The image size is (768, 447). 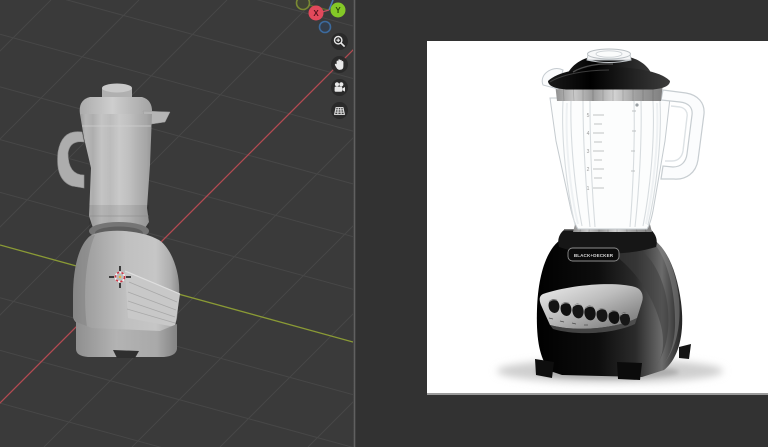 What do you see at coordinates (591, 309) in the screenshot?
I see `control-panel` at bounding box center [591, 309].